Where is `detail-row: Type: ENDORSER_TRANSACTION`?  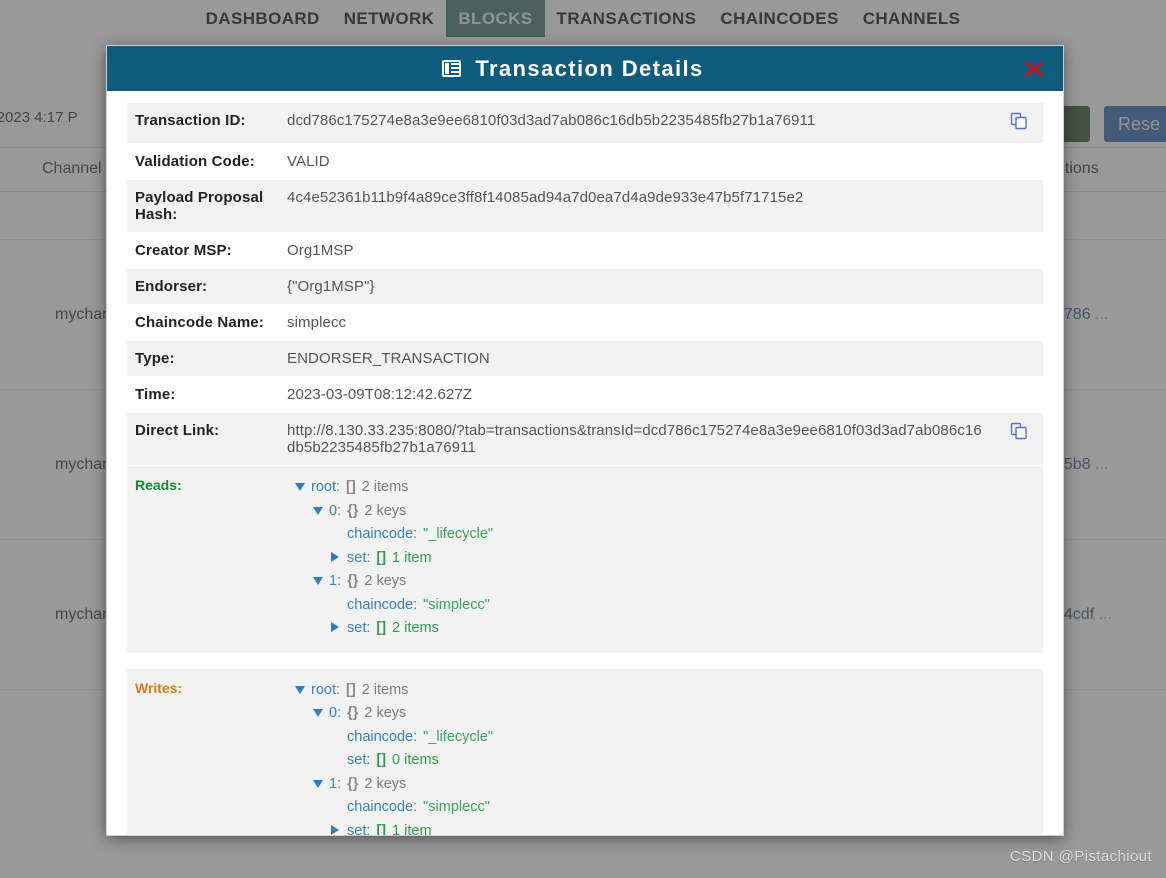 detail-row: Type: ENDORSER_TRANSACTION is located at coordinates (585, 358).